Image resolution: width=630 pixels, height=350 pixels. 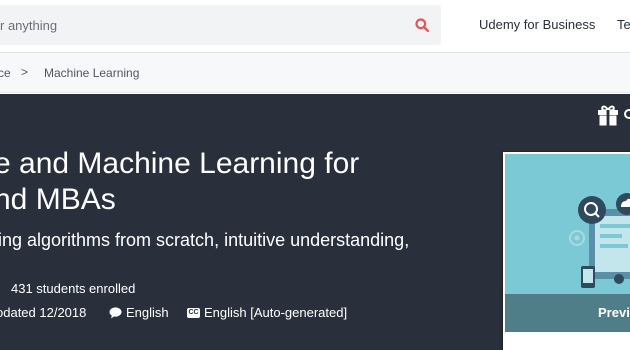 What do you see at coordinates (43, 312) in the screenshot?
I see `last-updated: odated 12/2018` at bounding box center [43, 312].